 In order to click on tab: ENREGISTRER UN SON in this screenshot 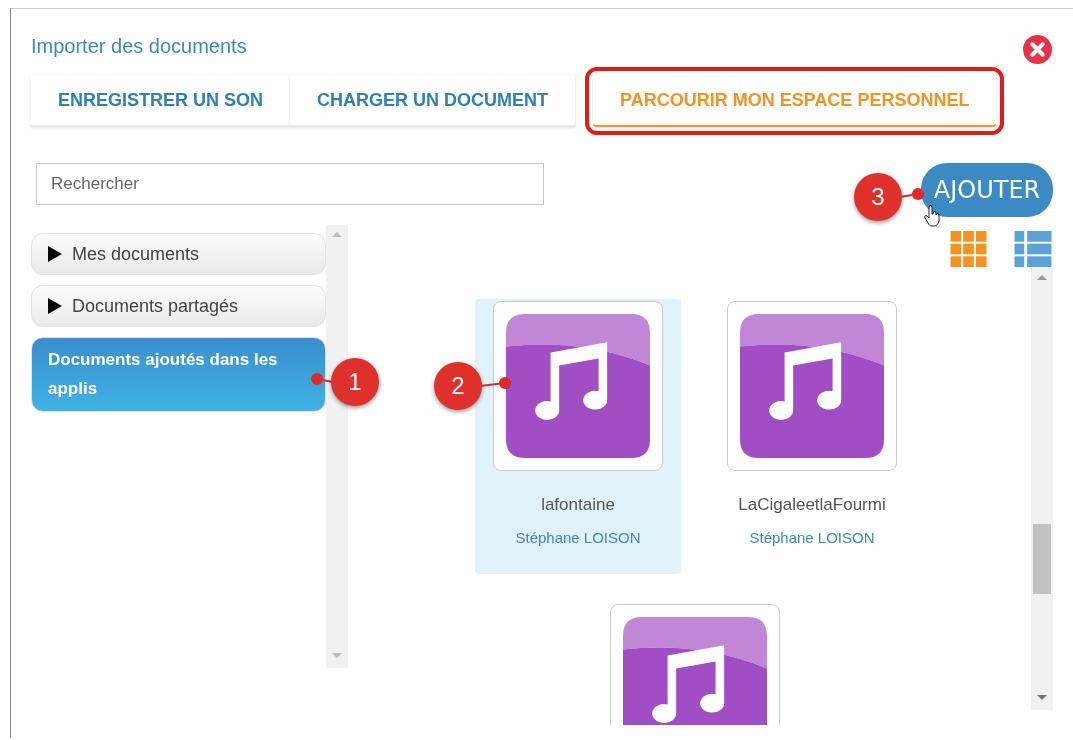, I will do `click(161, 101)`.